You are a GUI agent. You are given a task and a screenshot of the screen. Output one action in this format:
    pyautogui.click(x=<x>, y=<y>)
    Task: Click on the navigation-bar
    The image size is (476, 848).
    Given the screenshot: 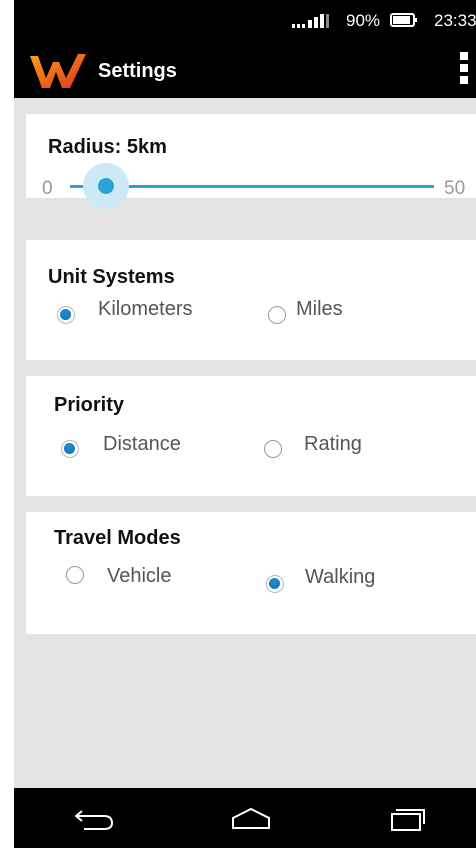 What is the action you would take?
    pyautogui.click(x=245, y=818)
    